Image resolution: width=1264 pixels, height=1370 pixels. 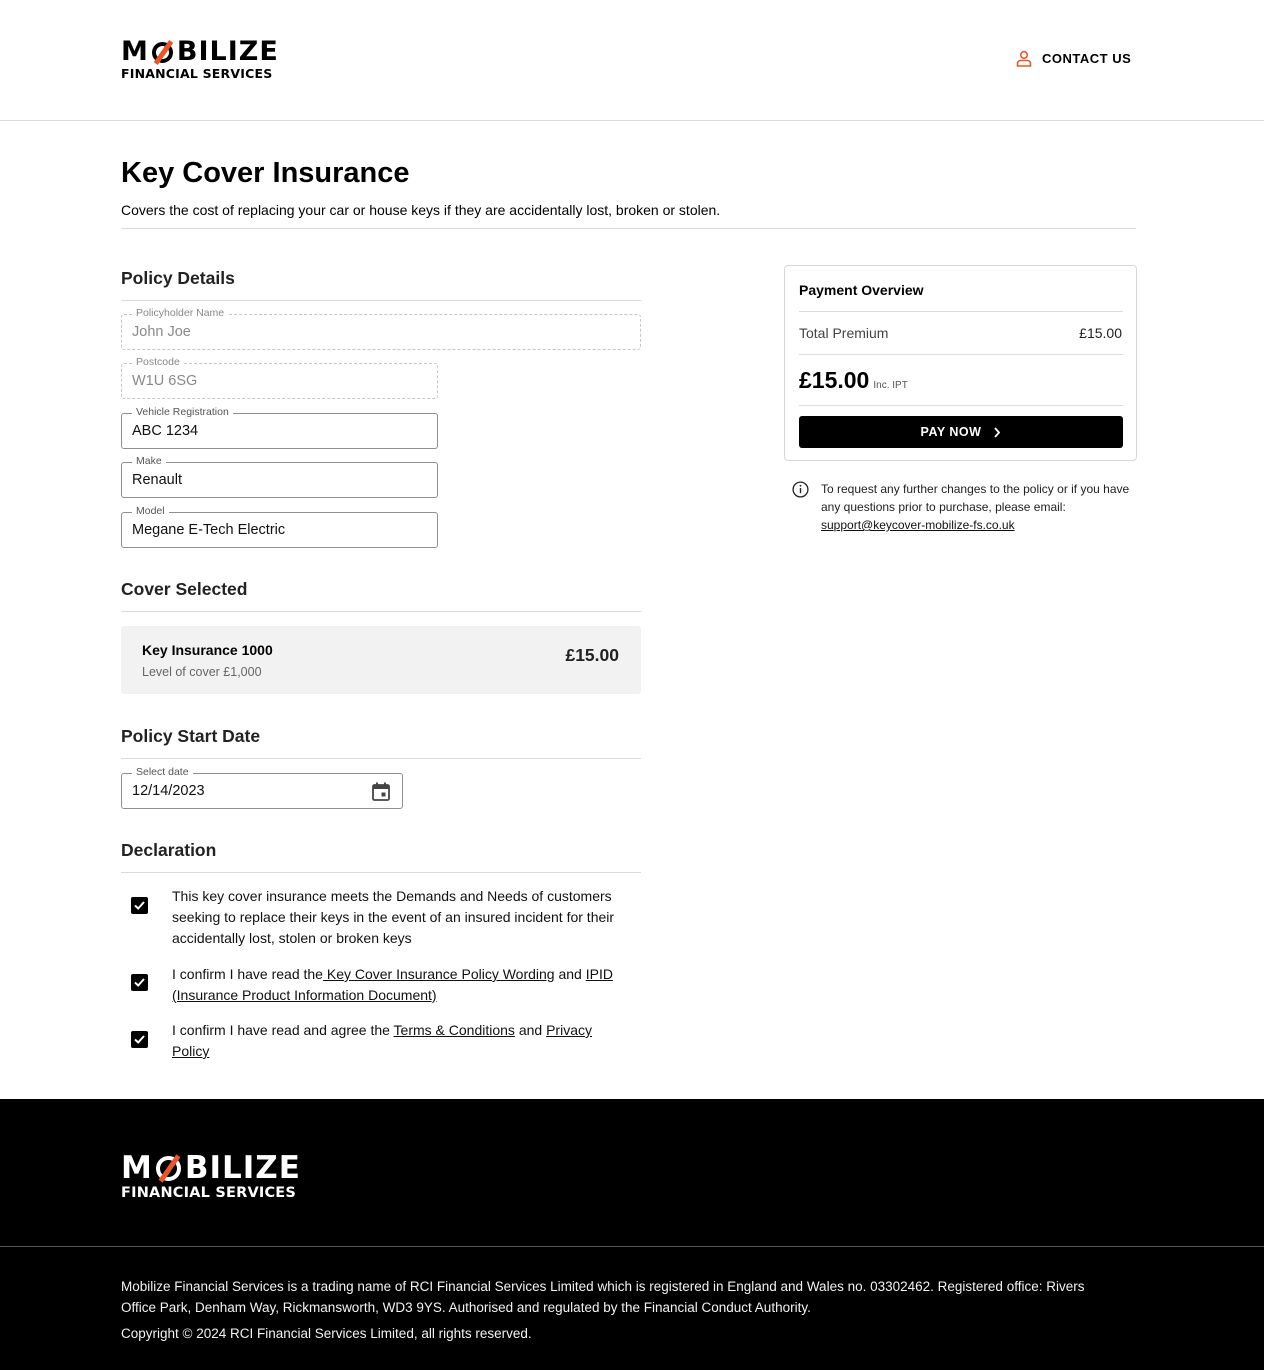 I want to click on user-icon, so click(x=1024, y=58).